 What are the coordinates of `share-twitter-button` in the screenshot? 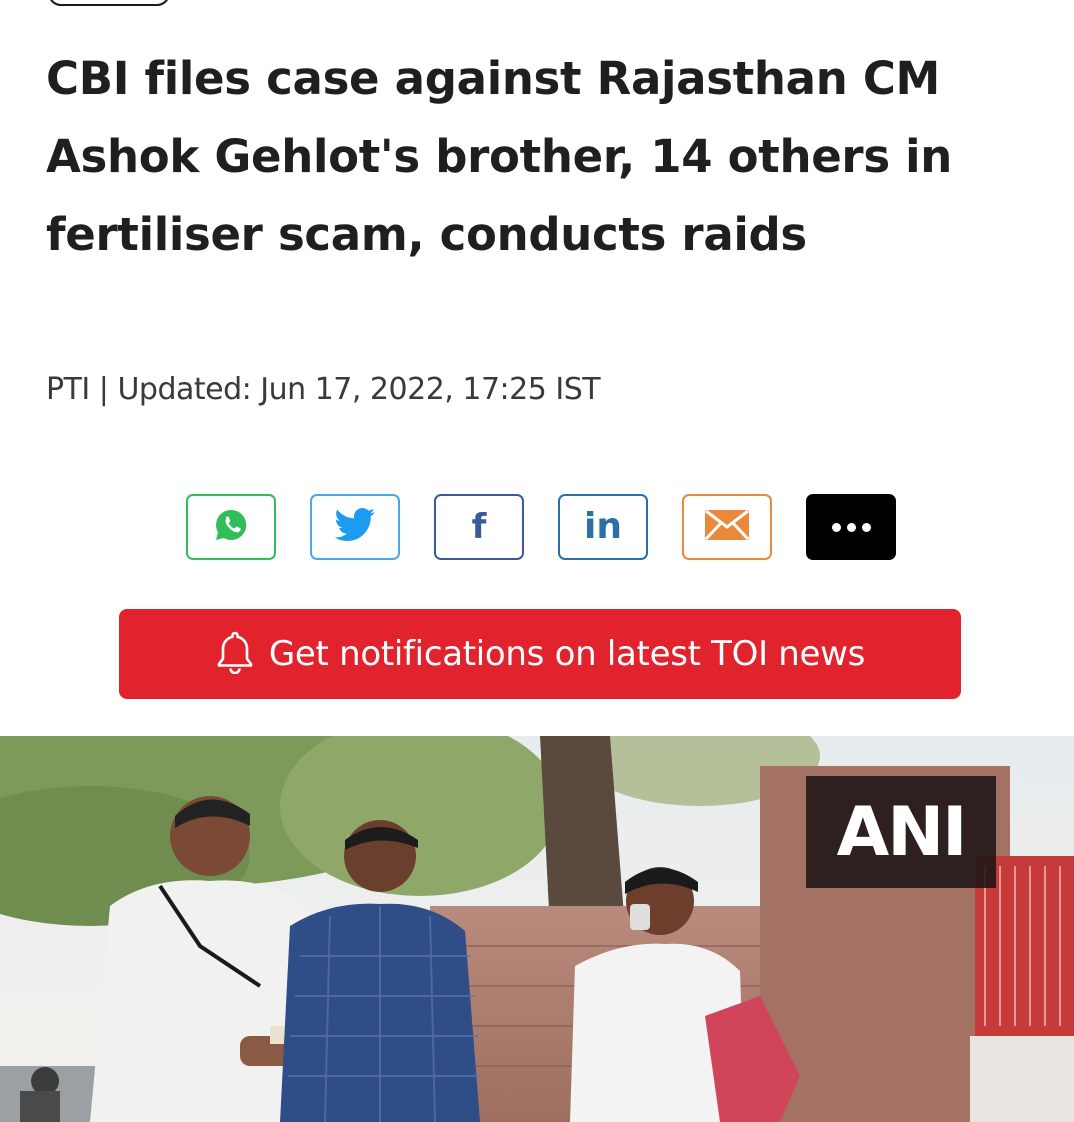 It's located at (355, 527).